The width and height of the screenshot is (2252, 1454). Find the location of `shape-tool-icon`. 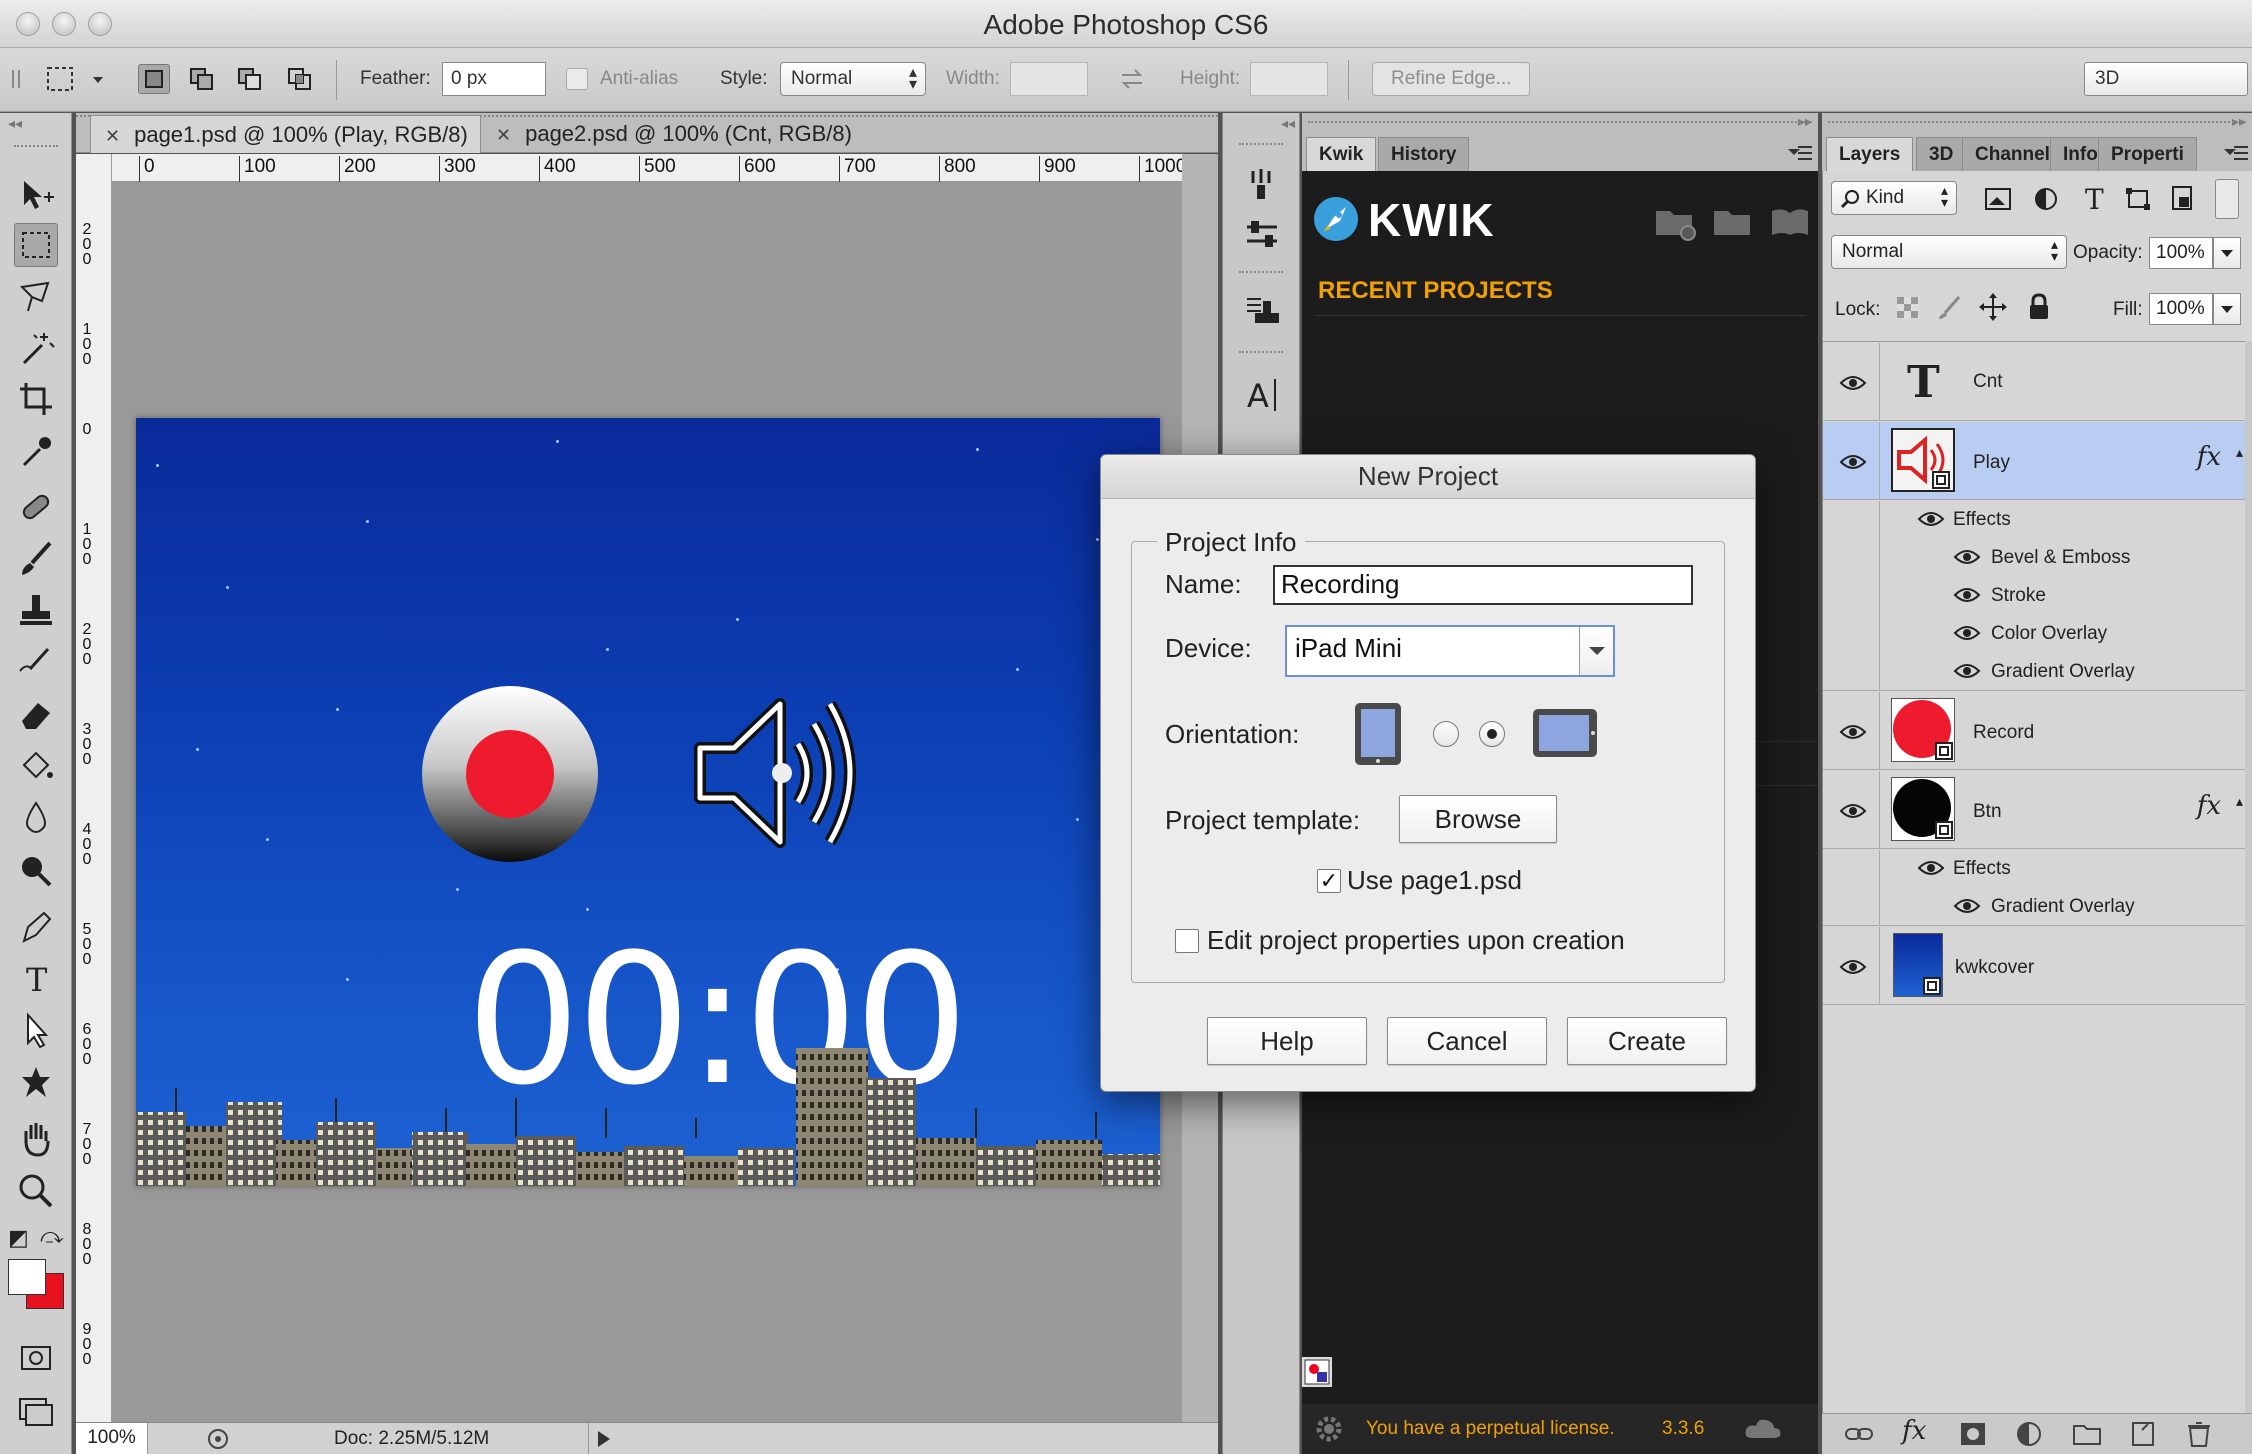

shape-tool-icon is located at coordinates (36, 1083).